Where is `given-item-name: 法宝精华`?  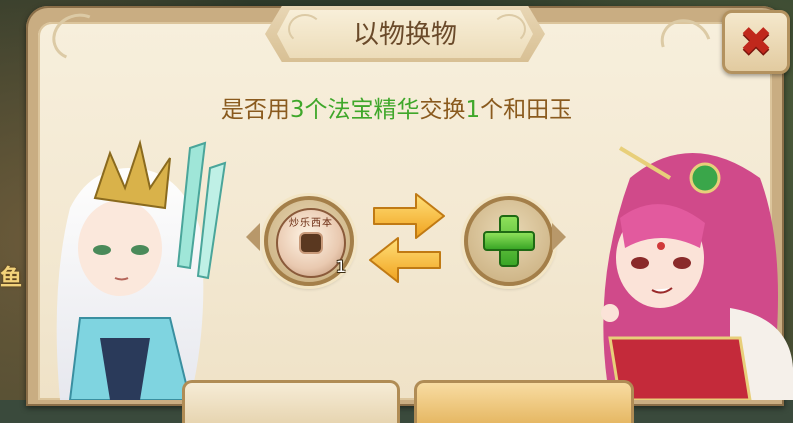
given-item-name: 法宝精华 is located at coordinates (373, 110).